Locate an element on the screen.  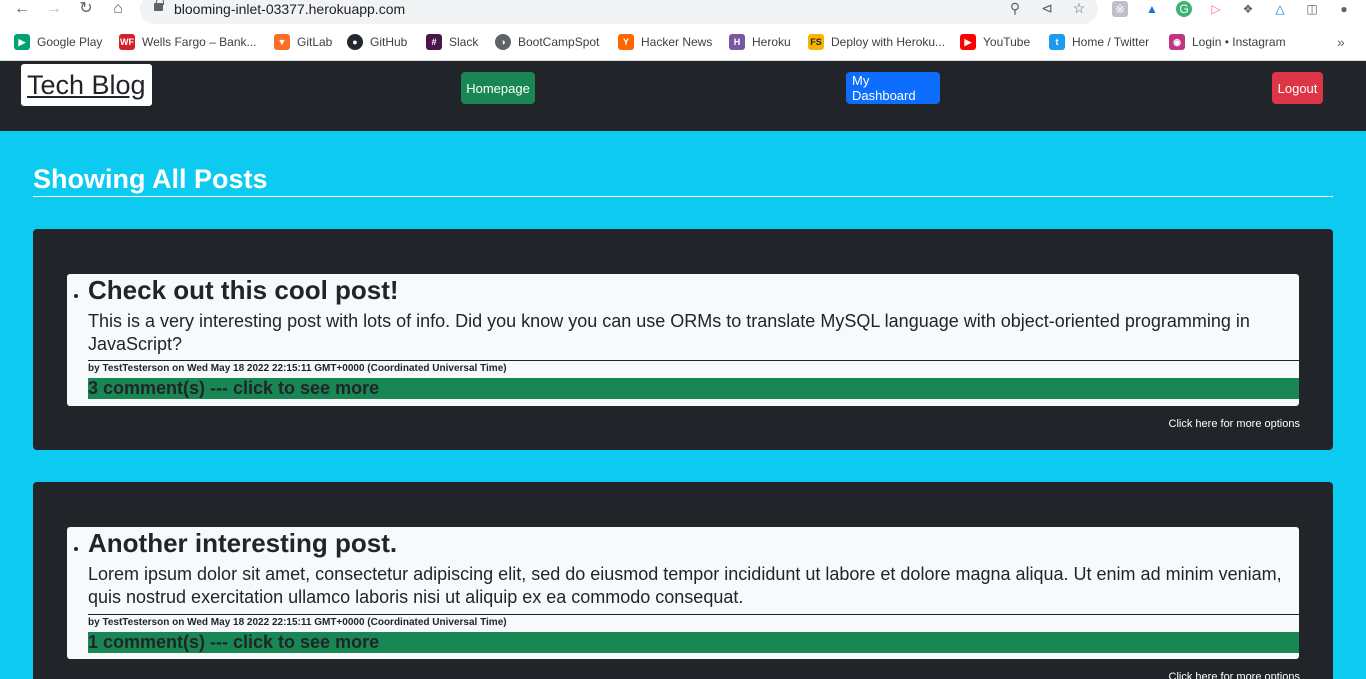
bookmark-google-play: ▶ Google Play is located at coordinates (58, 42).